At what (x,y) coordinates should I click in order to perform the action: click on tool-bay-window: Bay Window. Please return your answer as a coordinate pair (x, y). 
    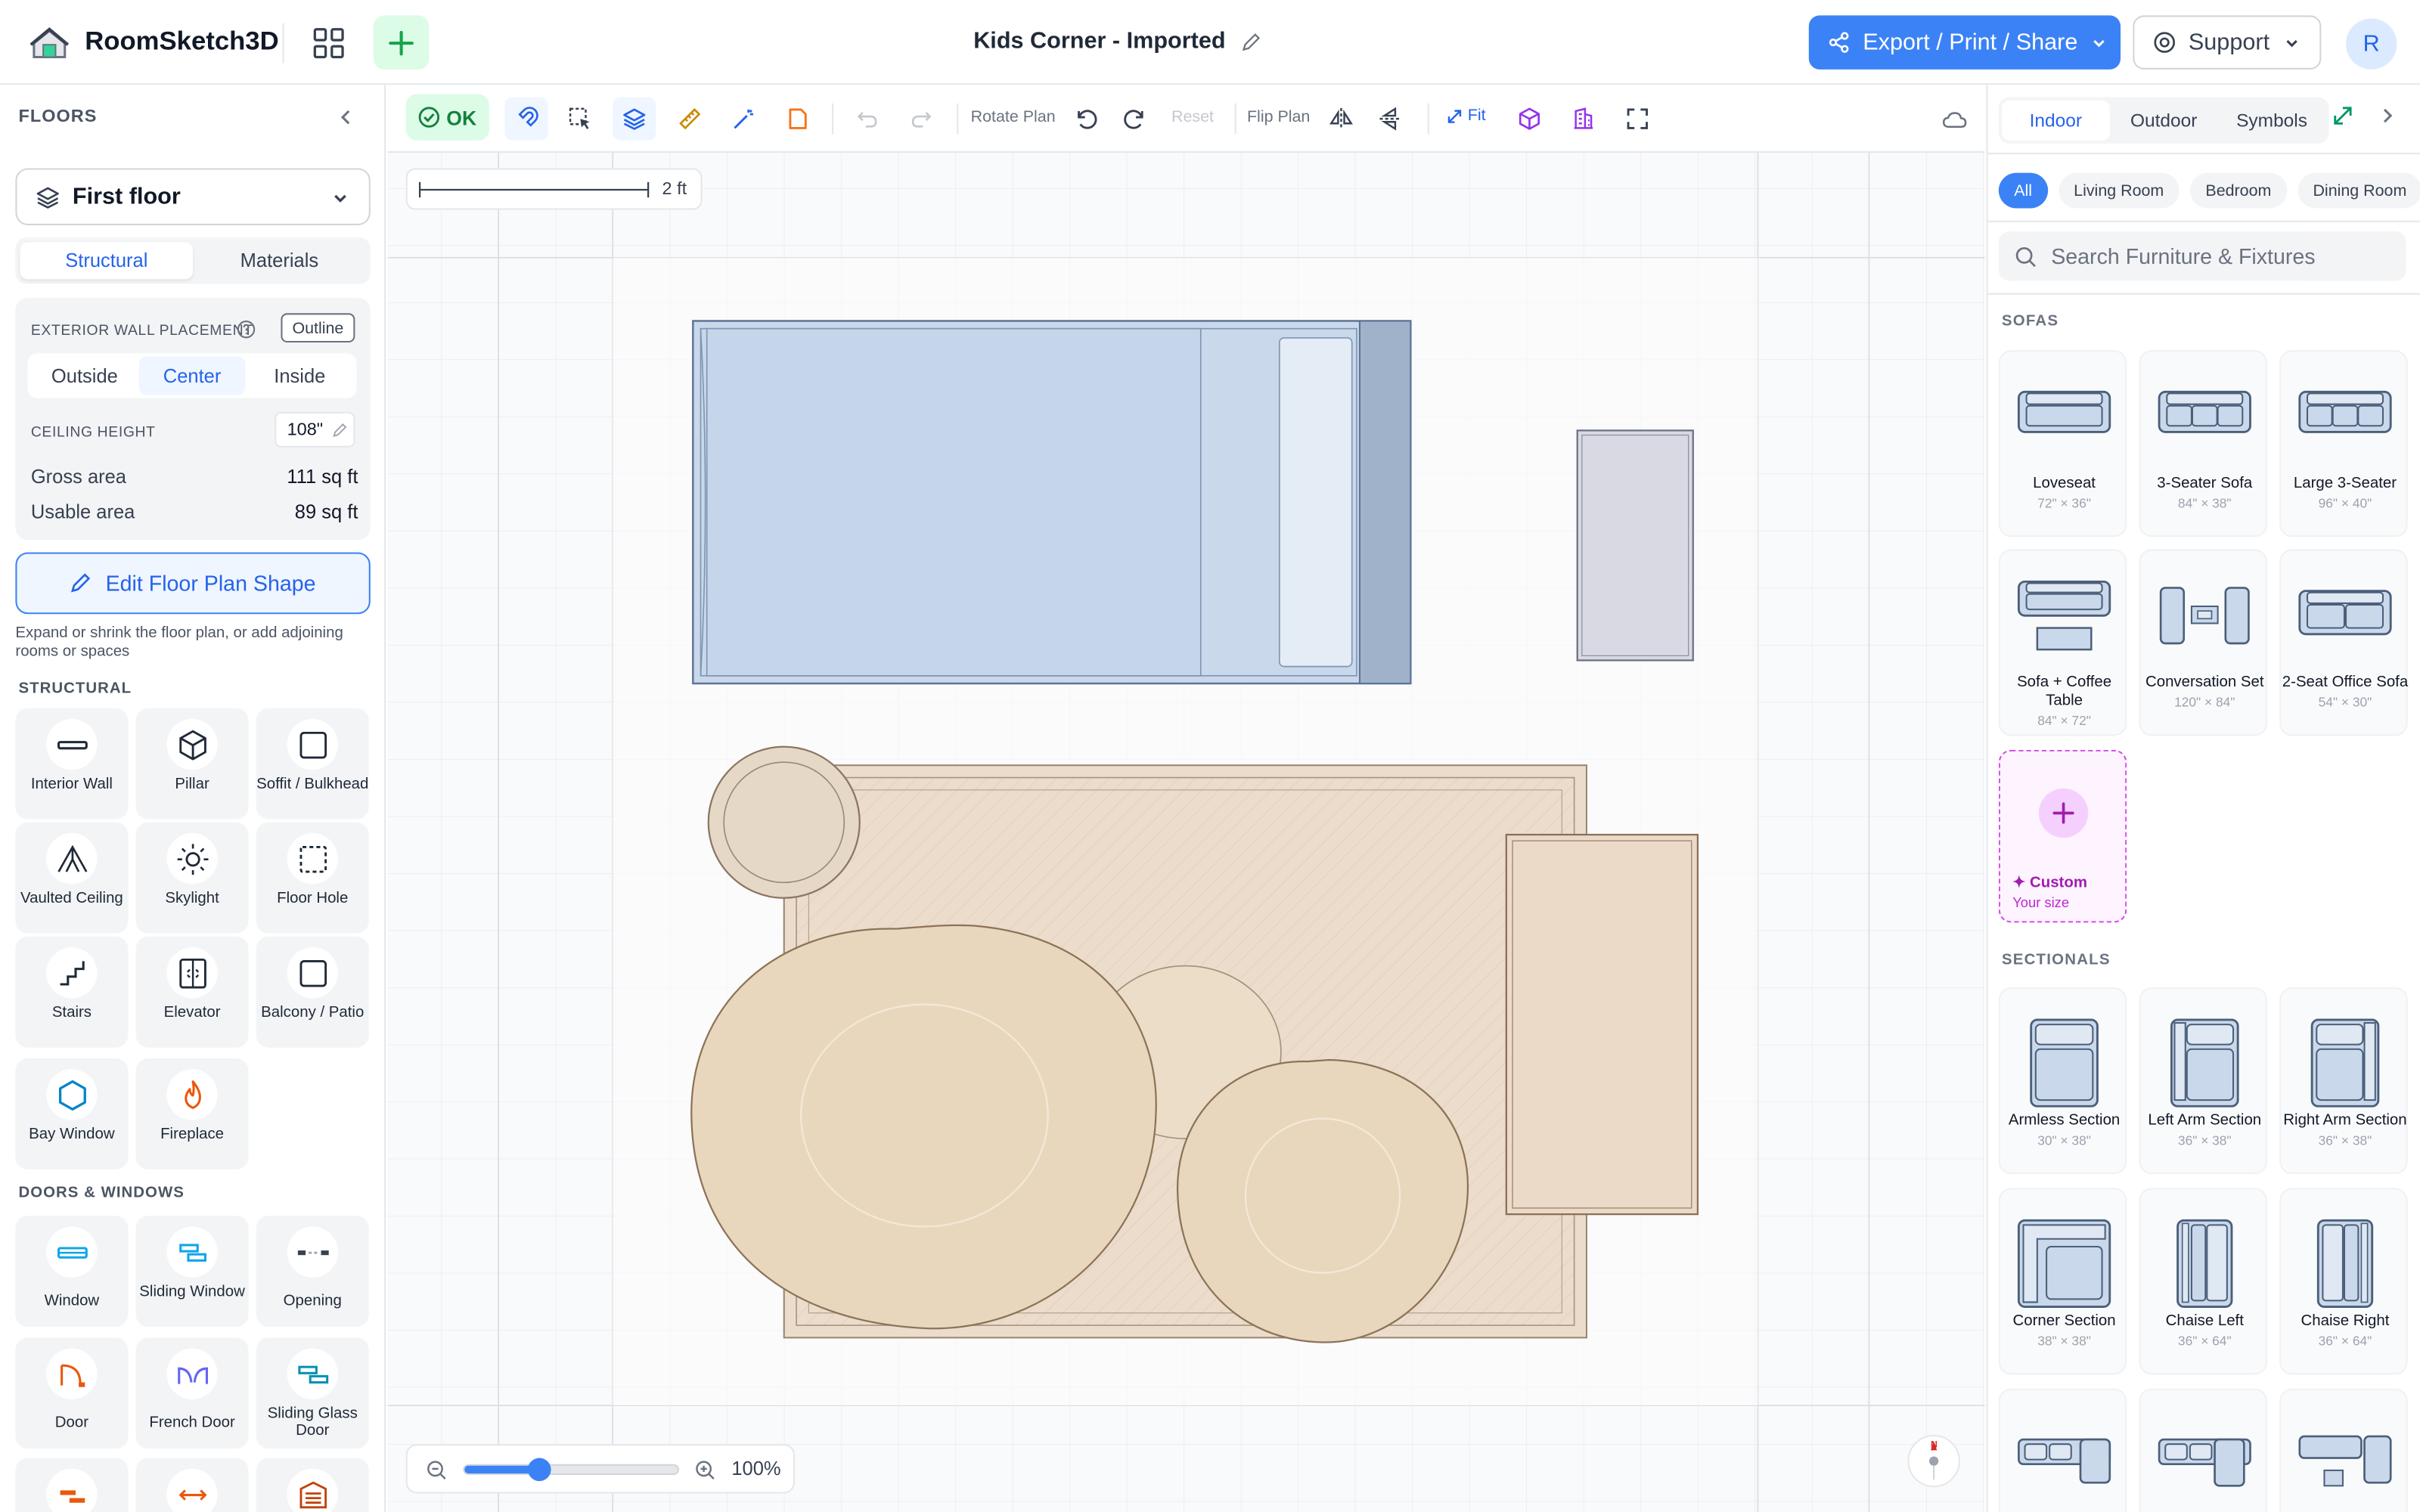
    Looking at the image, I should click on (72, 1114).